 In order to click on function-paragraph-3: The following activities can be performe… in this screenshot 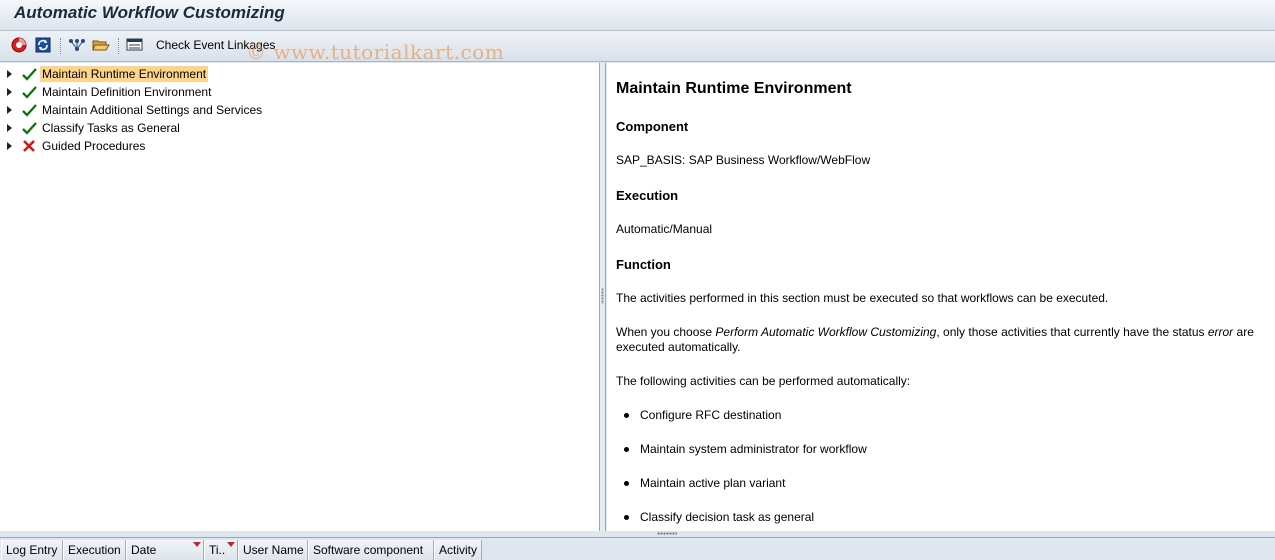, I will do `click(763, 381)`.